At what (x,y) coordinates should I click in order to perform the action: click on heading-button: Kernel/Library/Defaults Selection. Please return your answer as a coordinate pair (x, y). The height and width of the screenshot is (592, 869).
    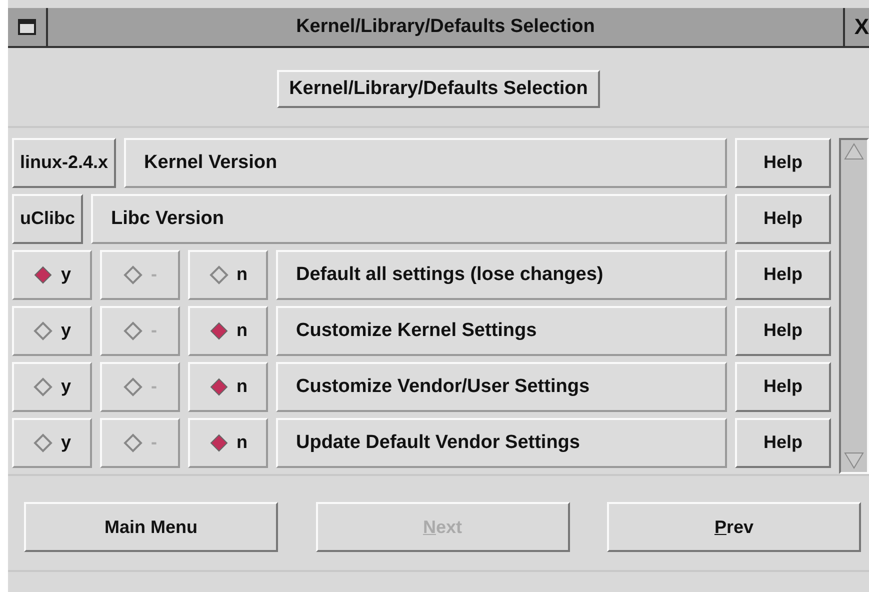
    Looking at the image, I should click on (438, 89).